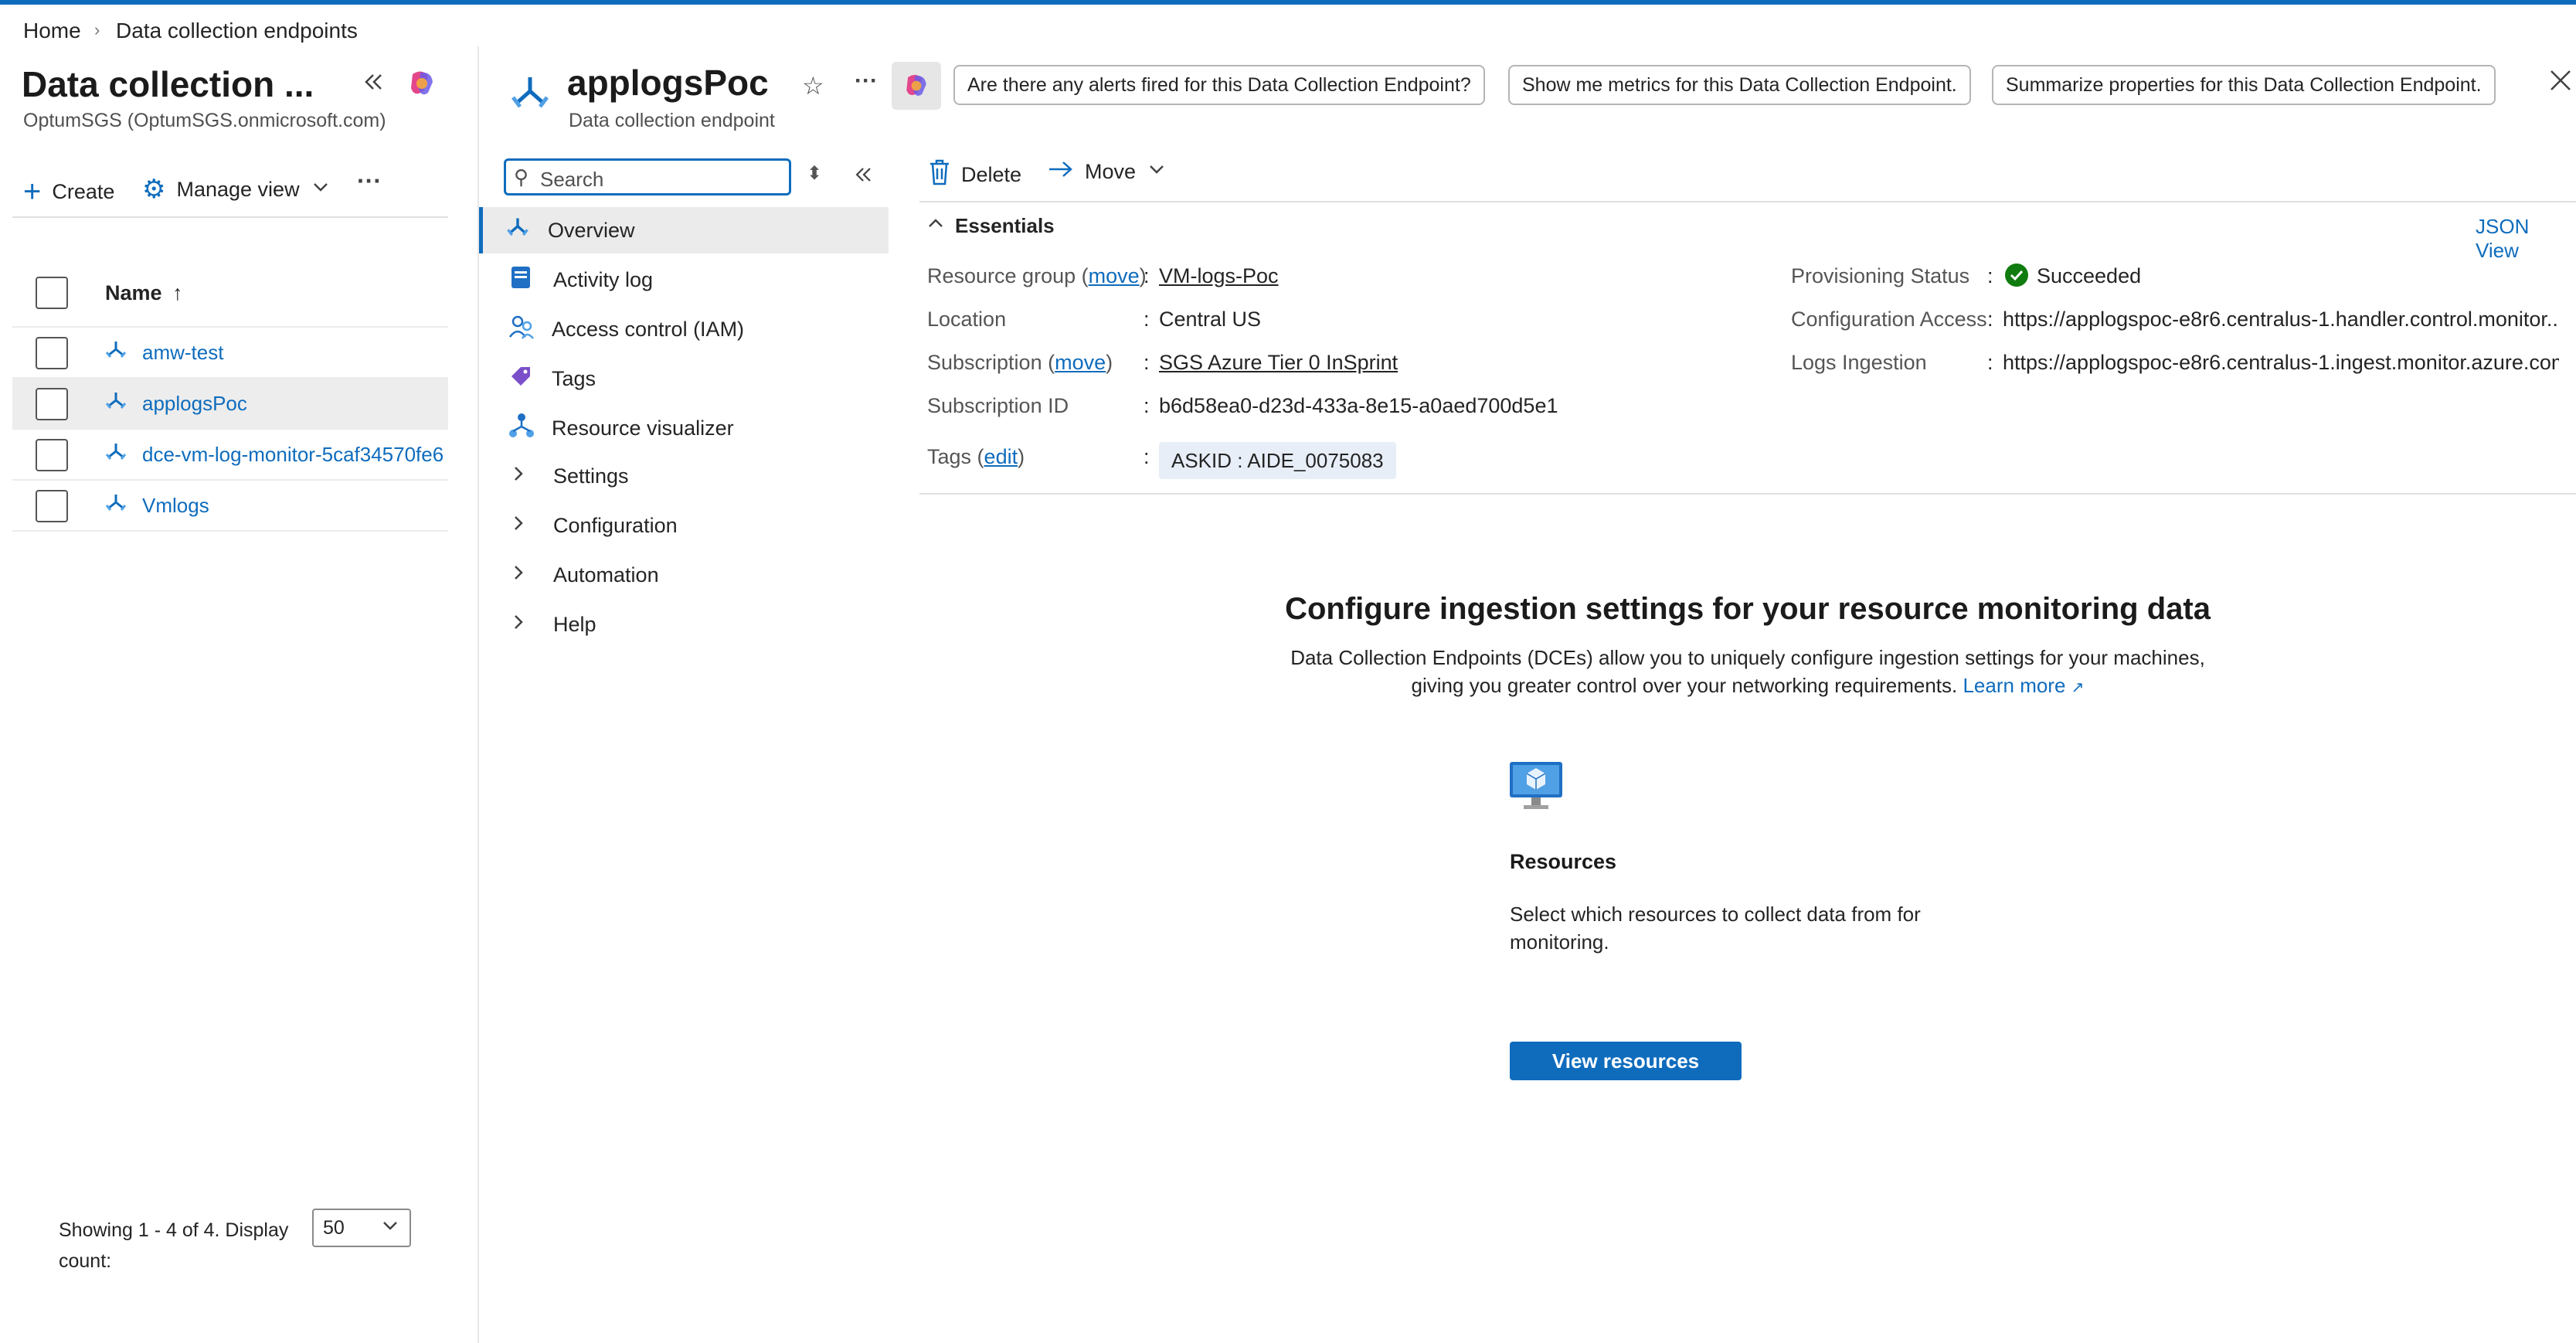 The image size is (2576, 1343). I want to click on breadcrumb-home: Home, so click(52, 31).